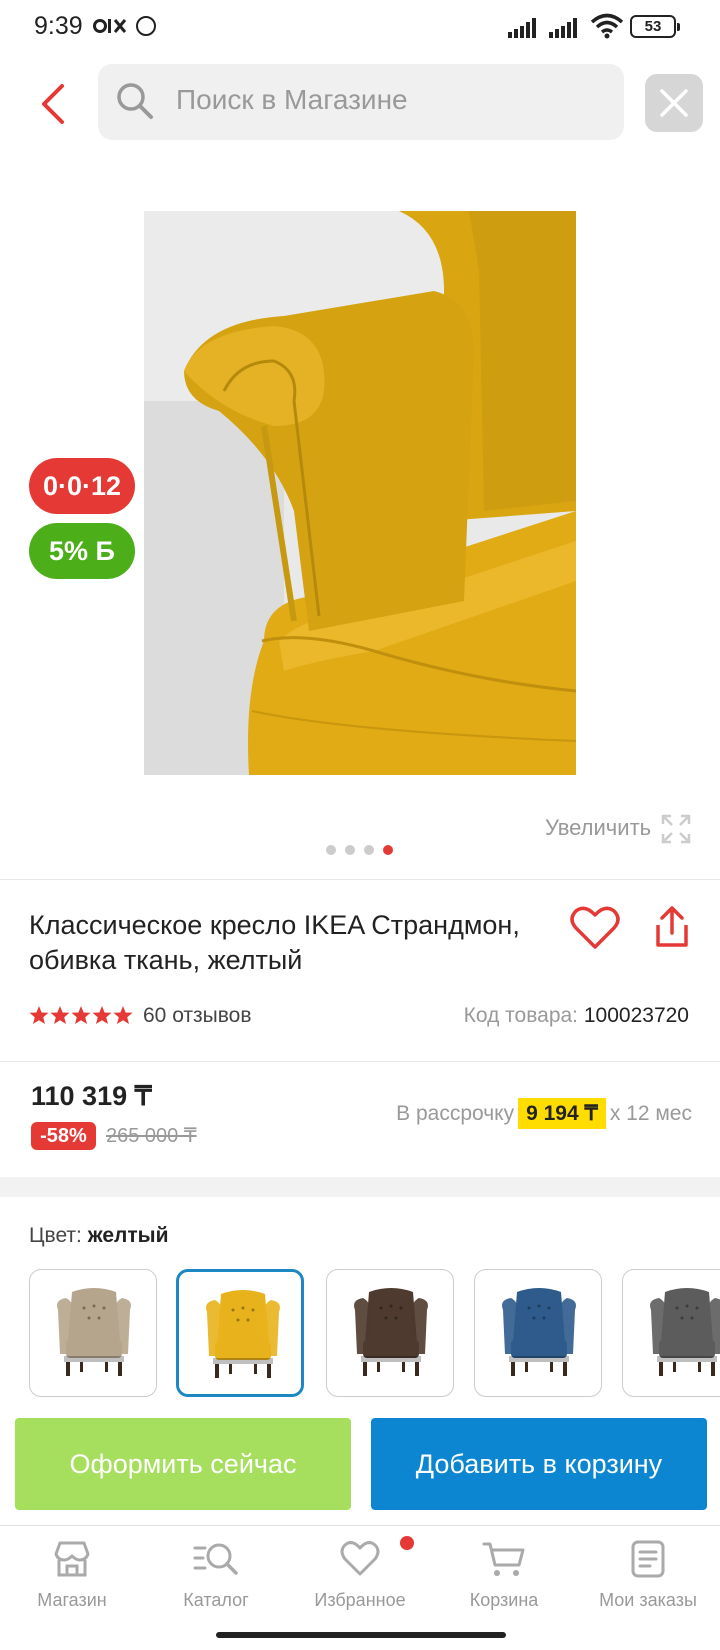  I want to click on tab-label: Мои заказы, so click(648, 1600).